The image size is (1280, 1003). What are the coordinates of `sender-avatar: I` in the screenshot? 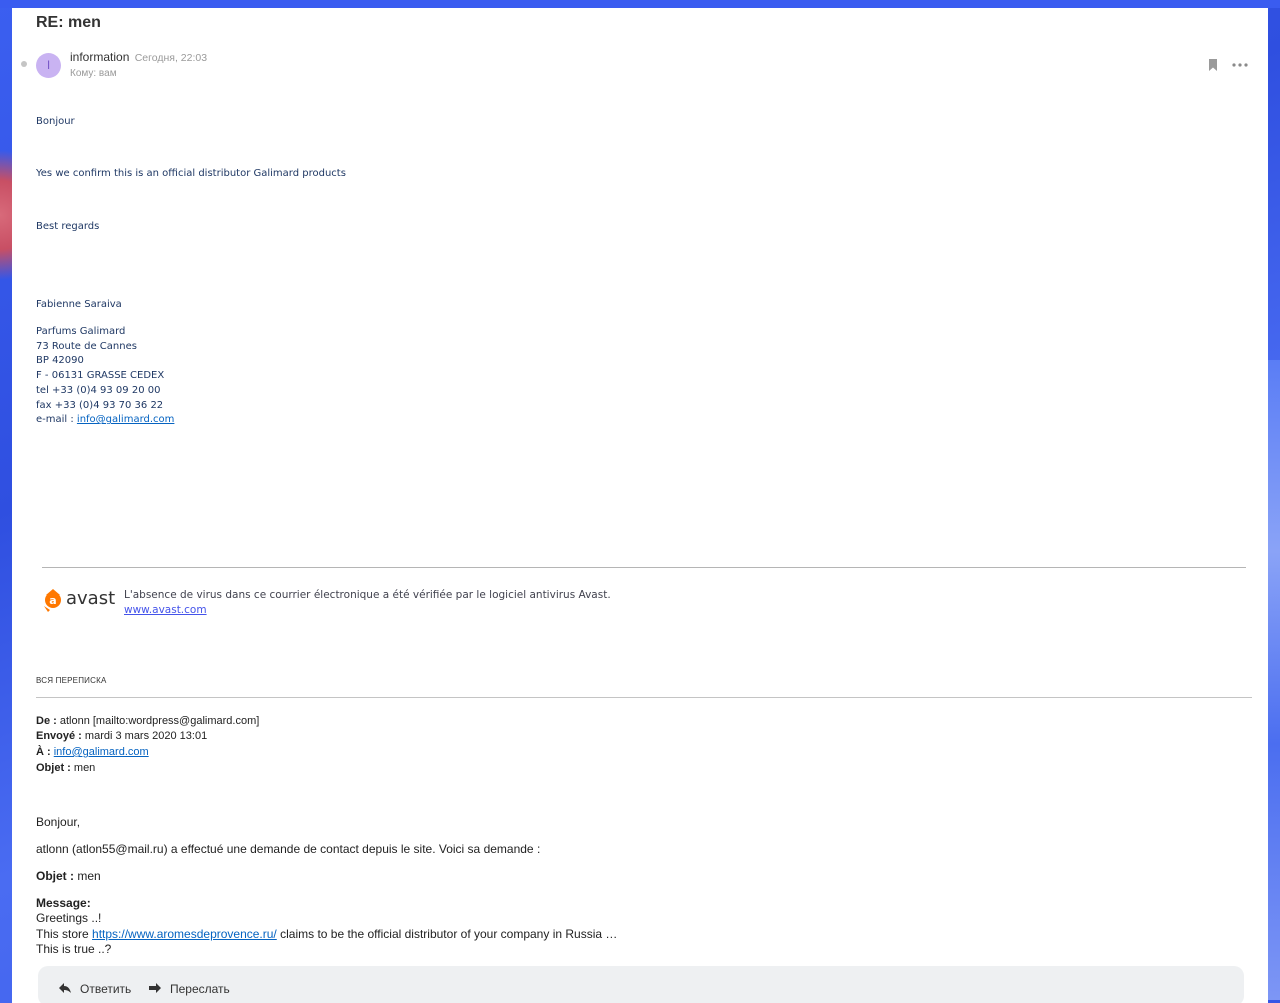 It's located at (48, 65).